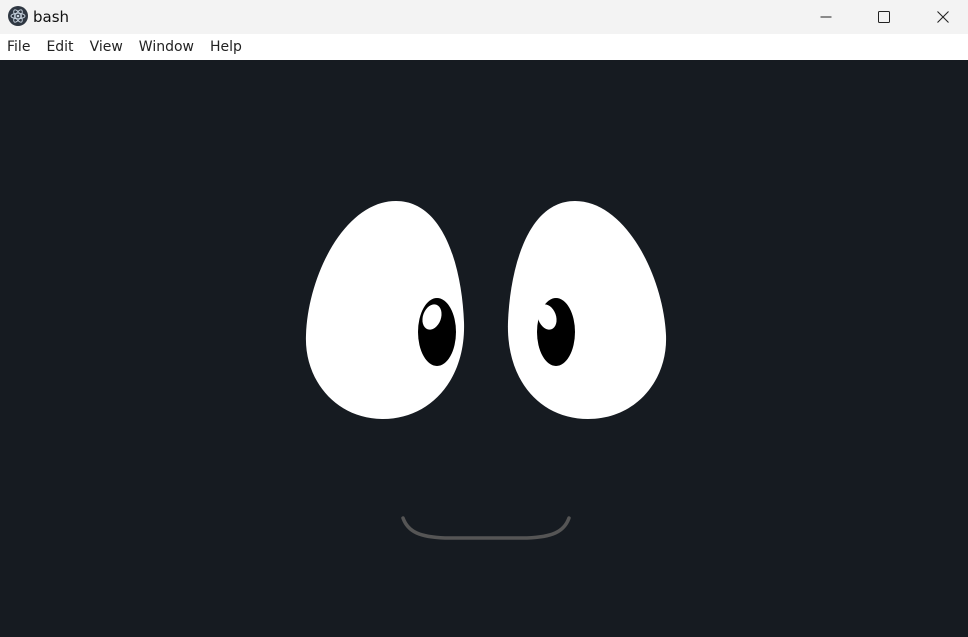  What do you see at coordinates (484, 17) in the screenshot?
I see `title-bar: bash` at bounding box center [484, 17].